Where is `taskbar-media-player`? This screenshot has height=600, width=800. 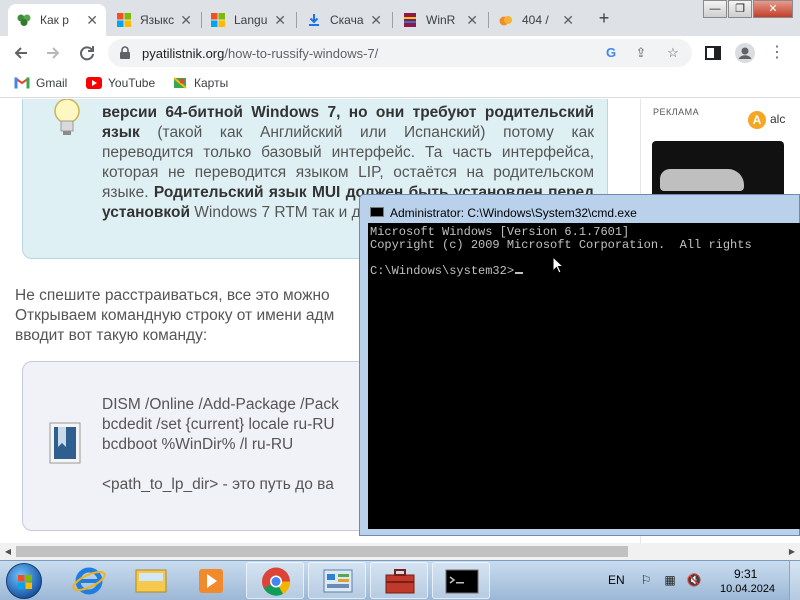 taskbar-media-player is located at coordinates (211, 580).